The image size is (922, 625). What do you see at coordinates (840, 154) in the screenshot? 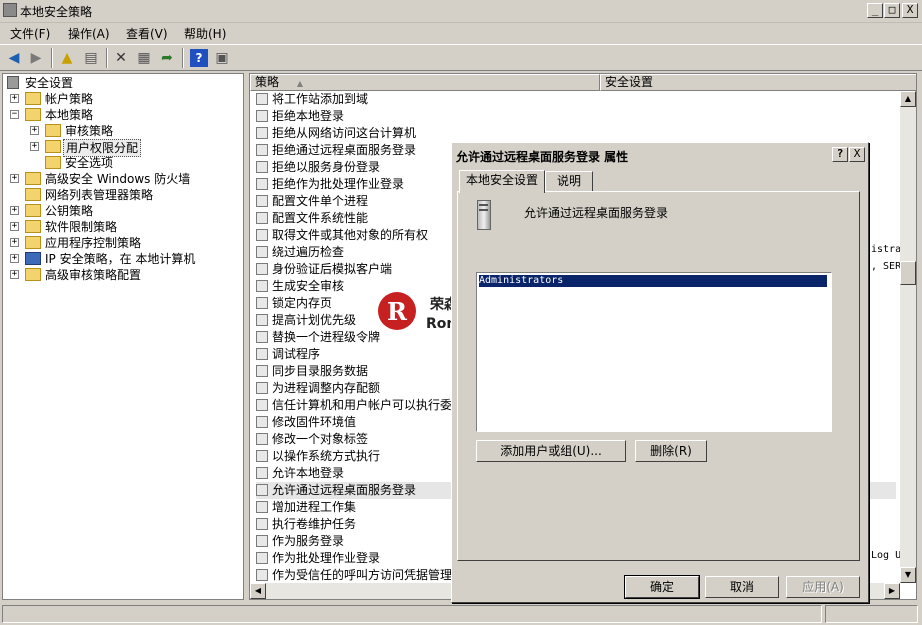
I see `dialog-help-button: ?` at bounding box center [840, 154].